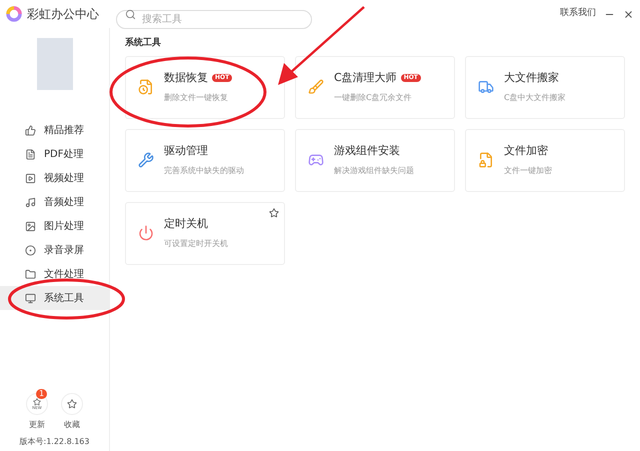 The width and height of the screenshot is (640, 451). I want to click on sidebar-item: 精品推荐, so click(54, 130).